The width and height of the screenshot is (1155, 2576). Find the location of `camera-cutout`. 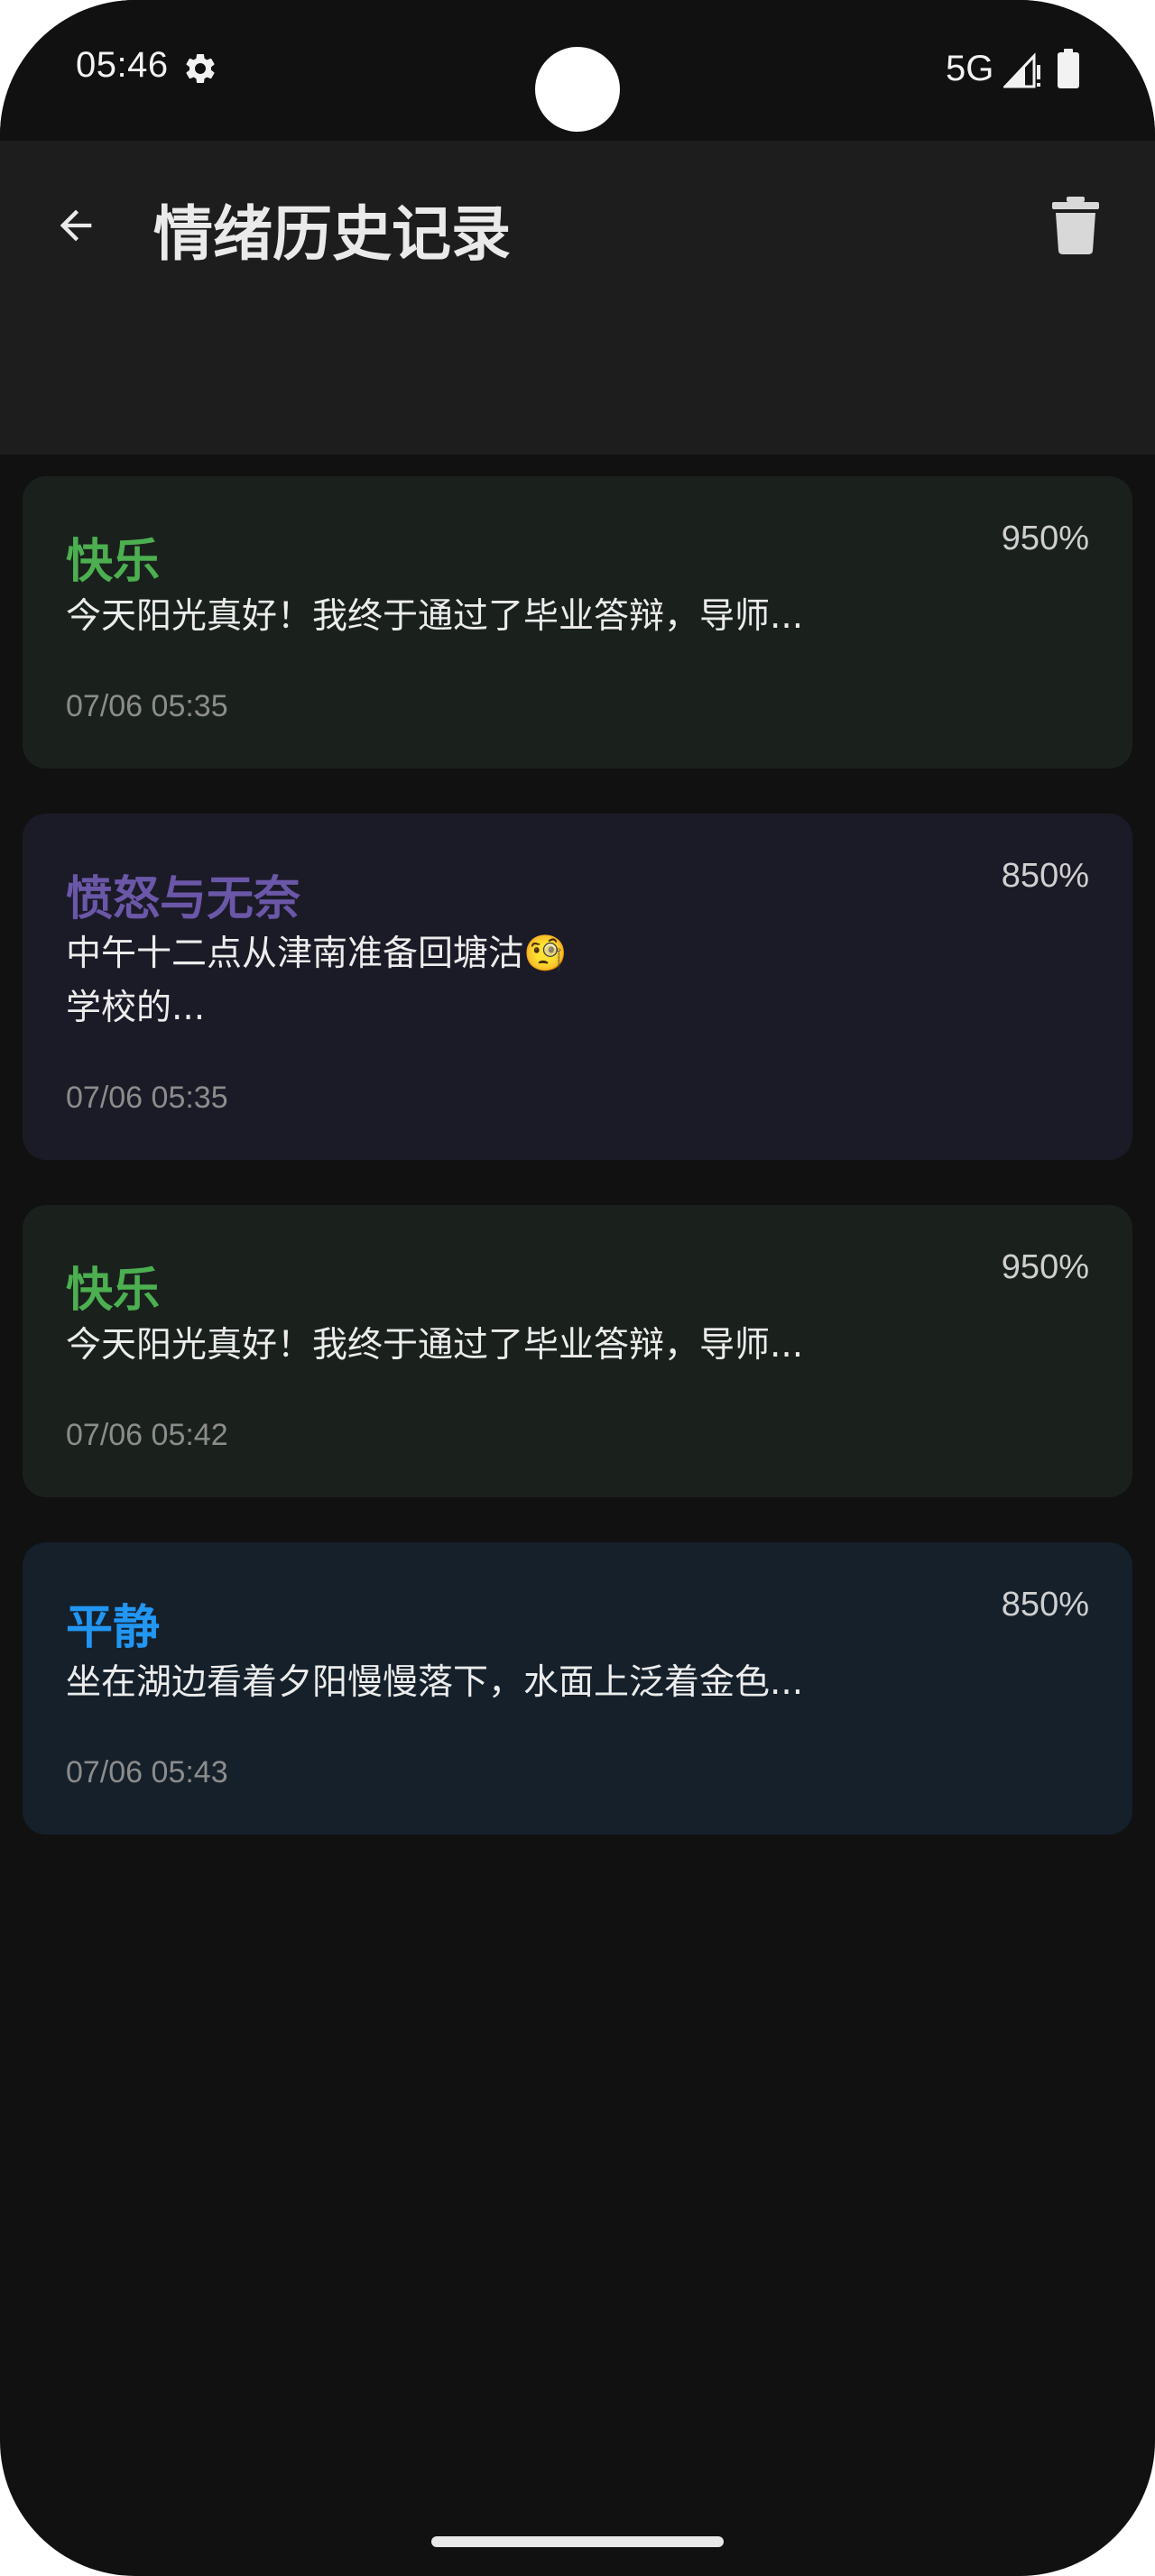

camera-cutout is located at coordinates (577, 89).